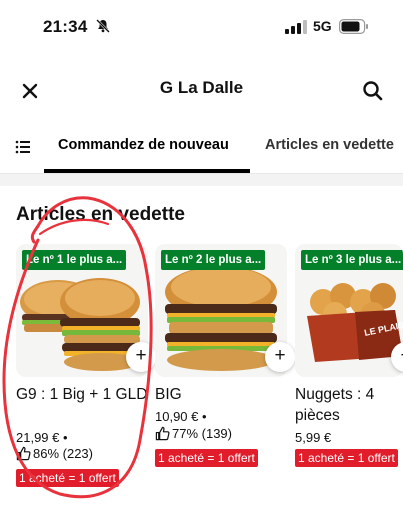  I want to click on active-tab-indicator, so click(147, 171).